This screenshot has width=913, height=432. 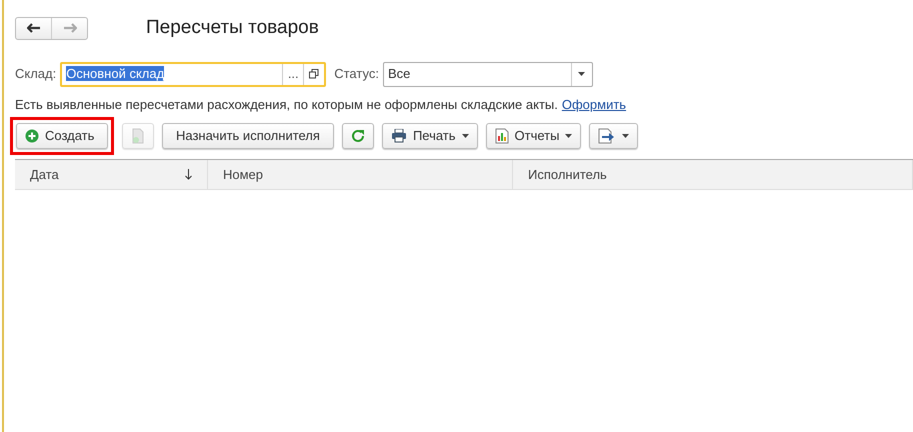 What do you see at coordinates (32, 136) in the screenshot?
I see `plus-icon` at bounding box center [32, 136].